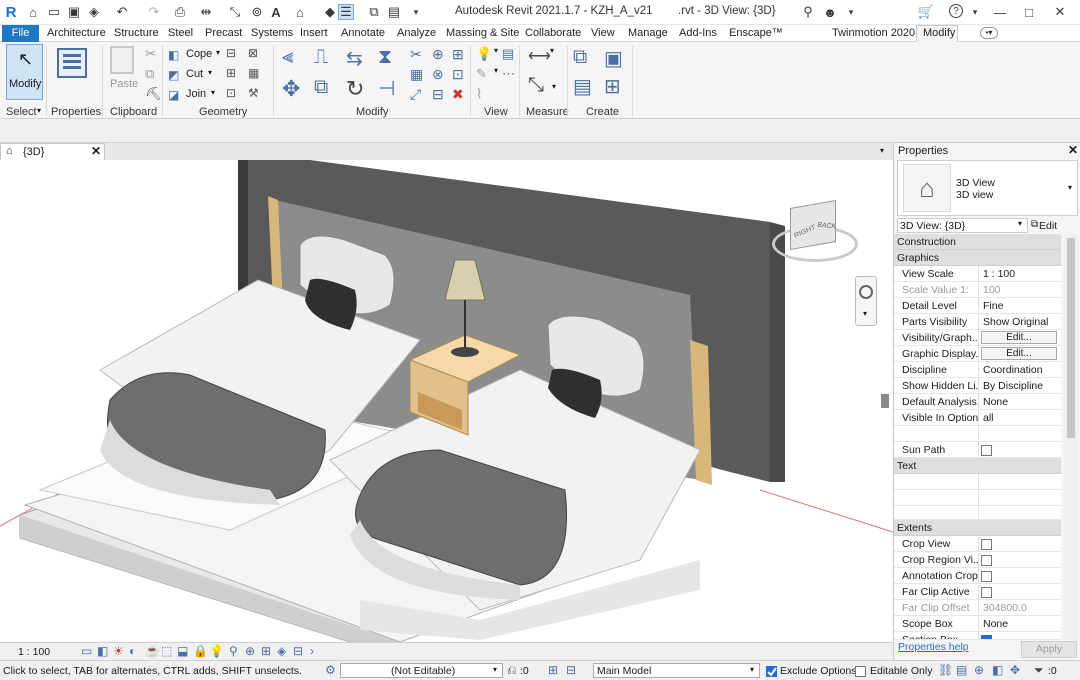 This screenshot has height=680, width=1080. I want to click on mirror-line-icon: ⧗, so click(385, 57).